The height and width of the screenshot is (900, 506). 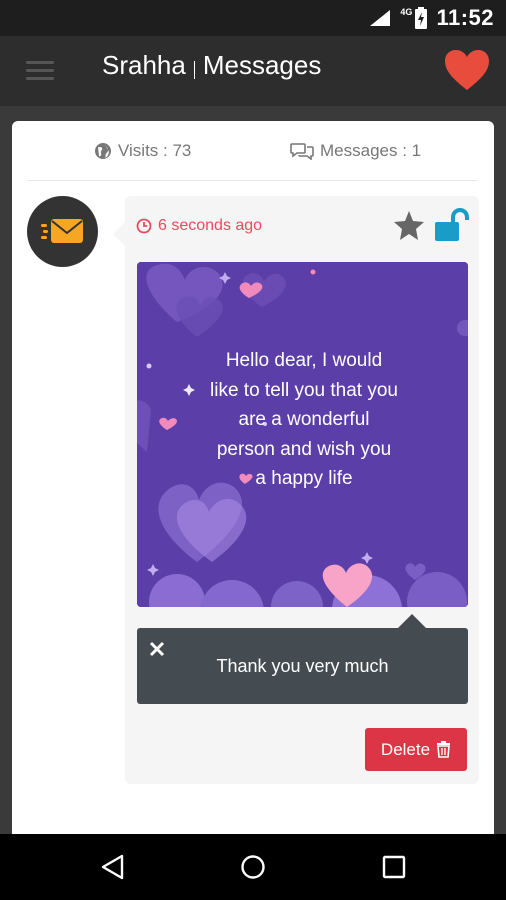 I want to click on recent-apps-icon, so click(x=394, y=867).